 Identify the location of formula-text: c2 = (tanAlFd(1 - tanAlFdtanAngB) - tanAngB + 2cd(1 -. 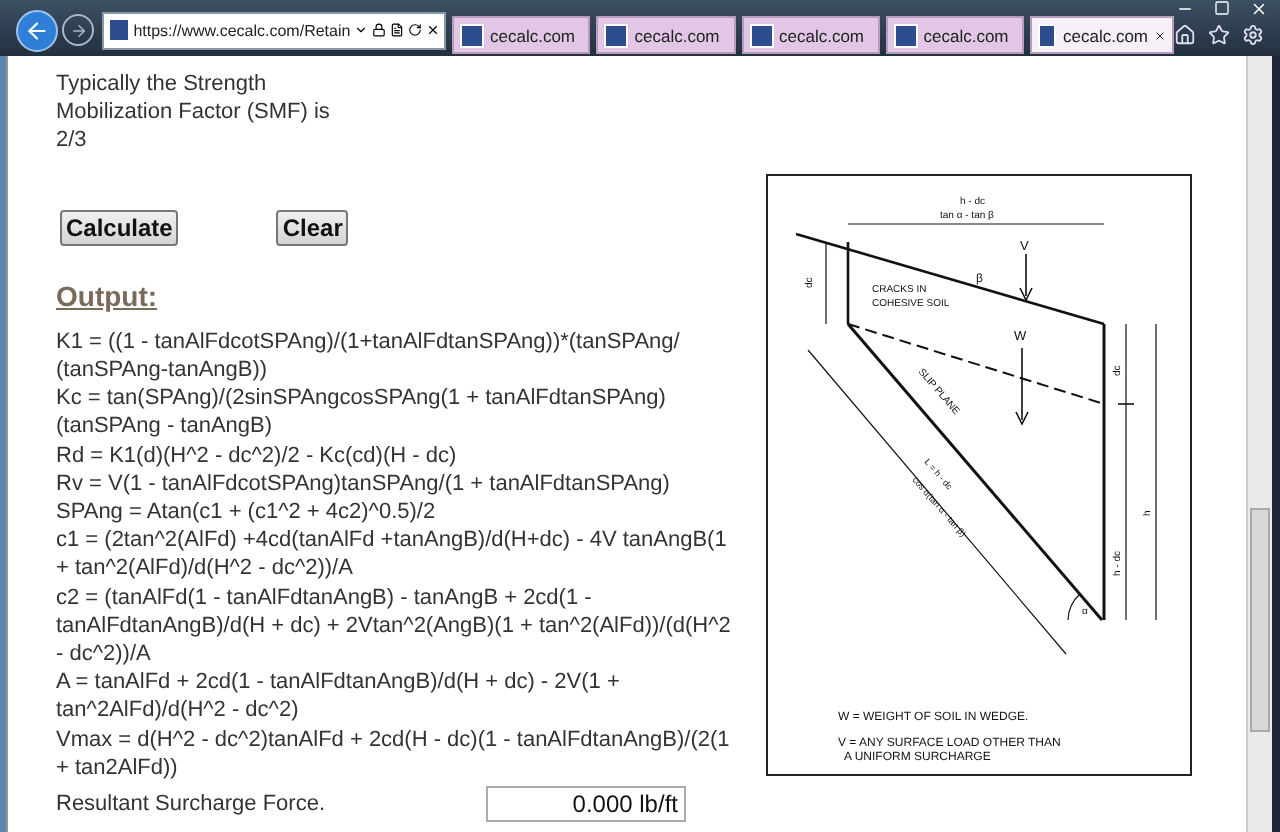
(325, 597).